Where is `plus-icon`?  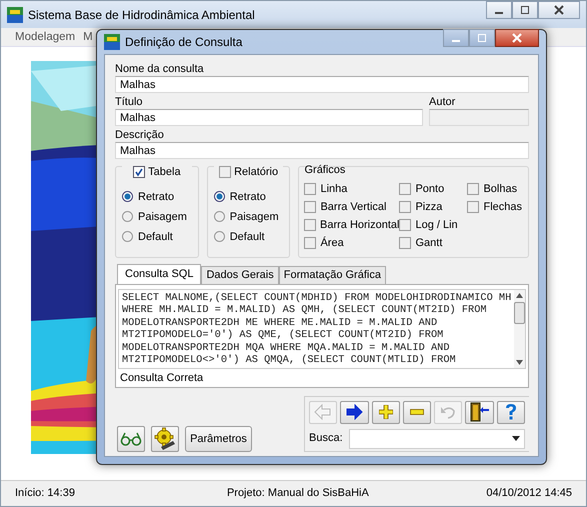
plus-icon is located at coordinates (385, 412).